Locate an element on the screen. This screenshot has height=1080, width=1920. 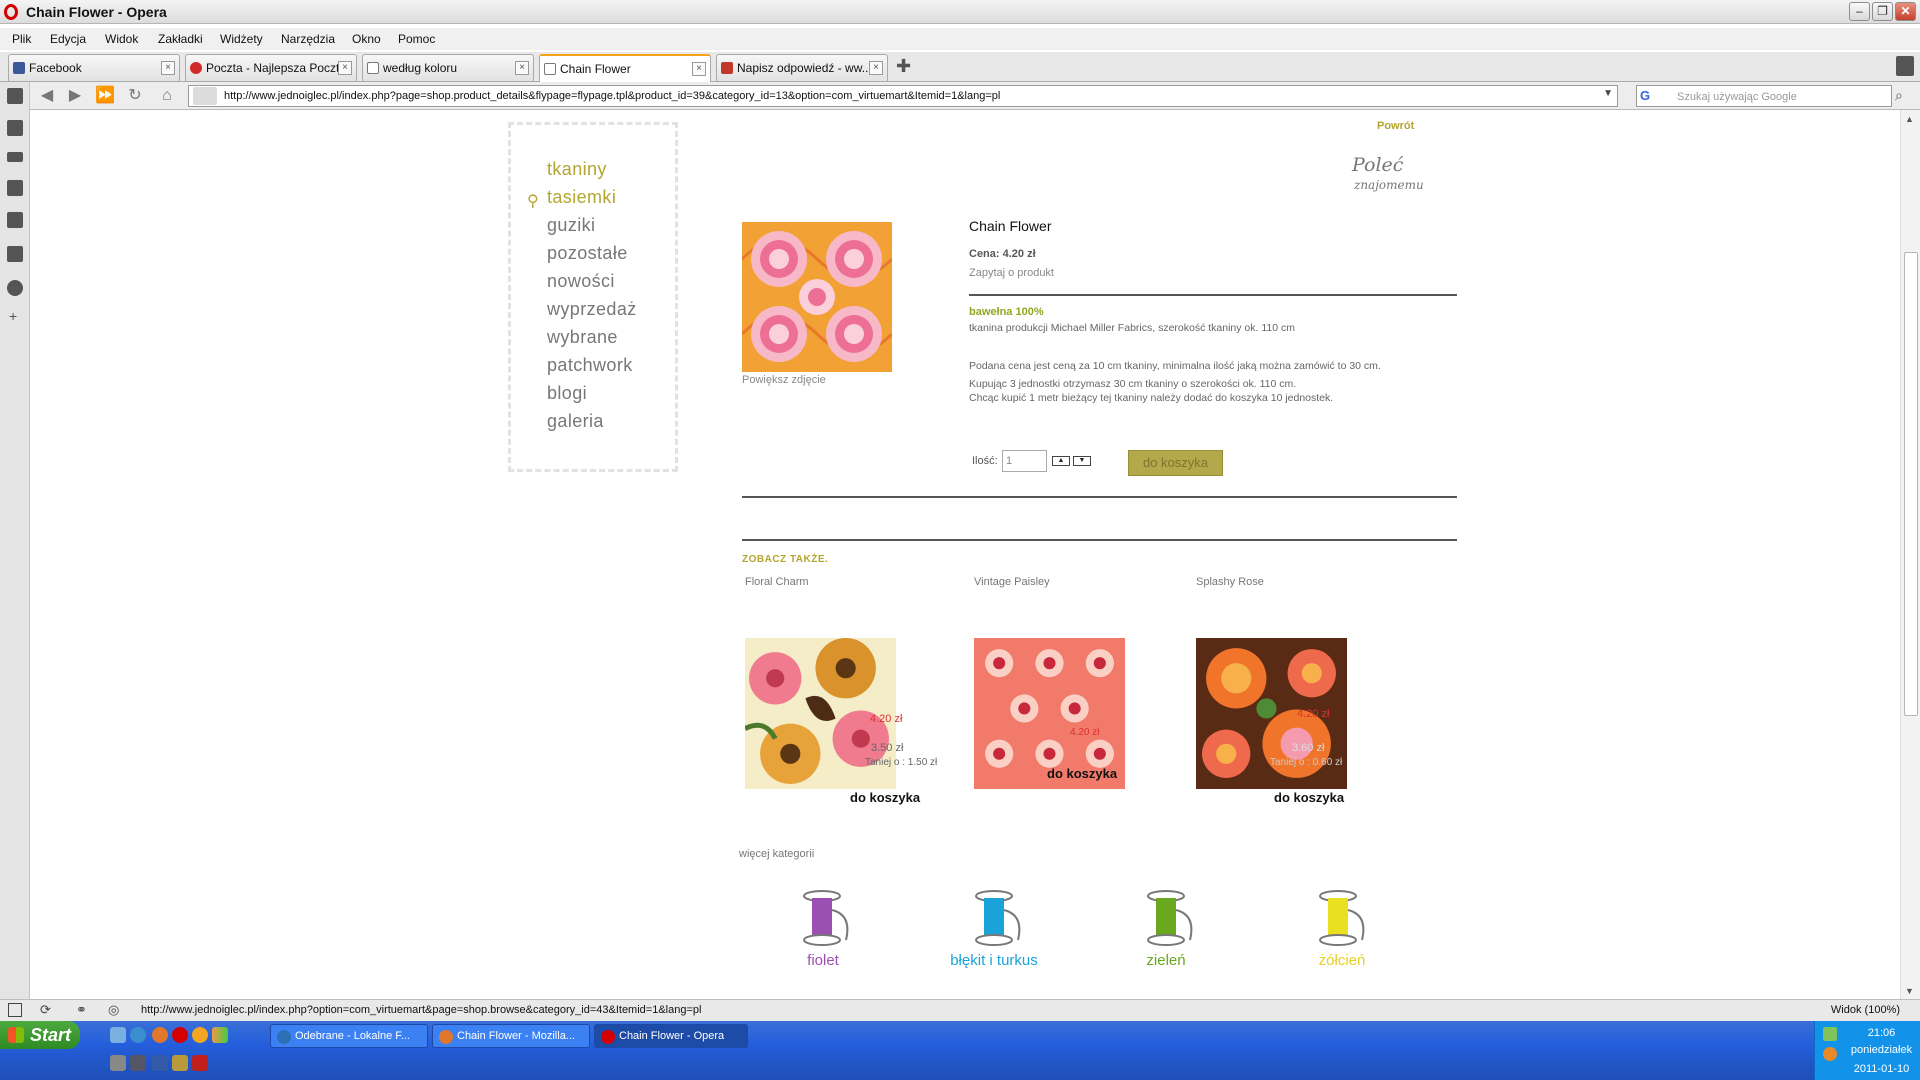
tab-poczta: Poczta - Najlepsza Poczt... × is located at coordinates (271, 67).